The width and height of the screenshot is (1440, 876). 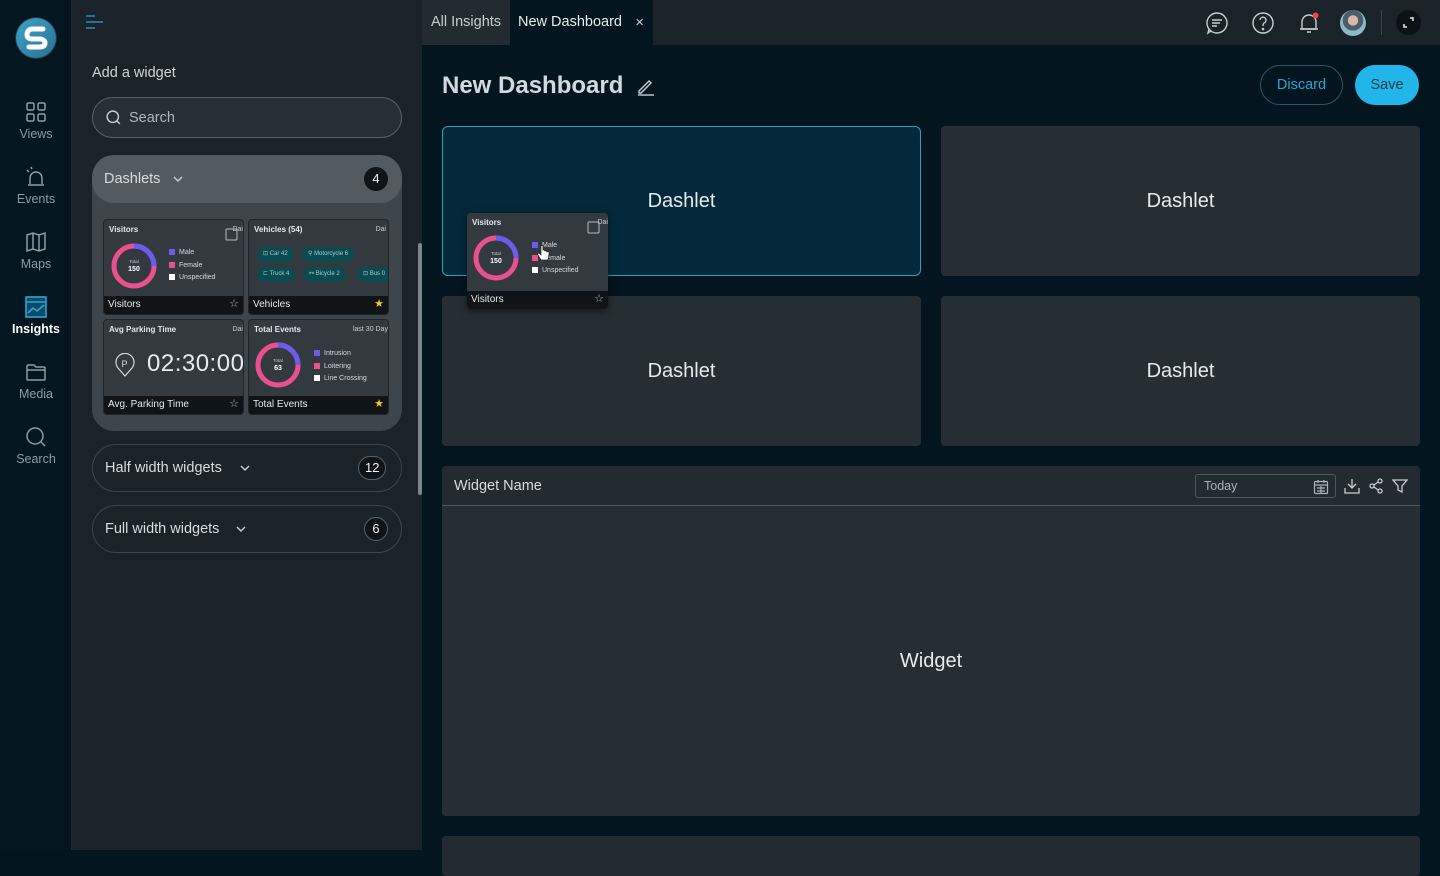 I want to click on group-full-width: Full width widgets 6, so click(x=247, y=529).